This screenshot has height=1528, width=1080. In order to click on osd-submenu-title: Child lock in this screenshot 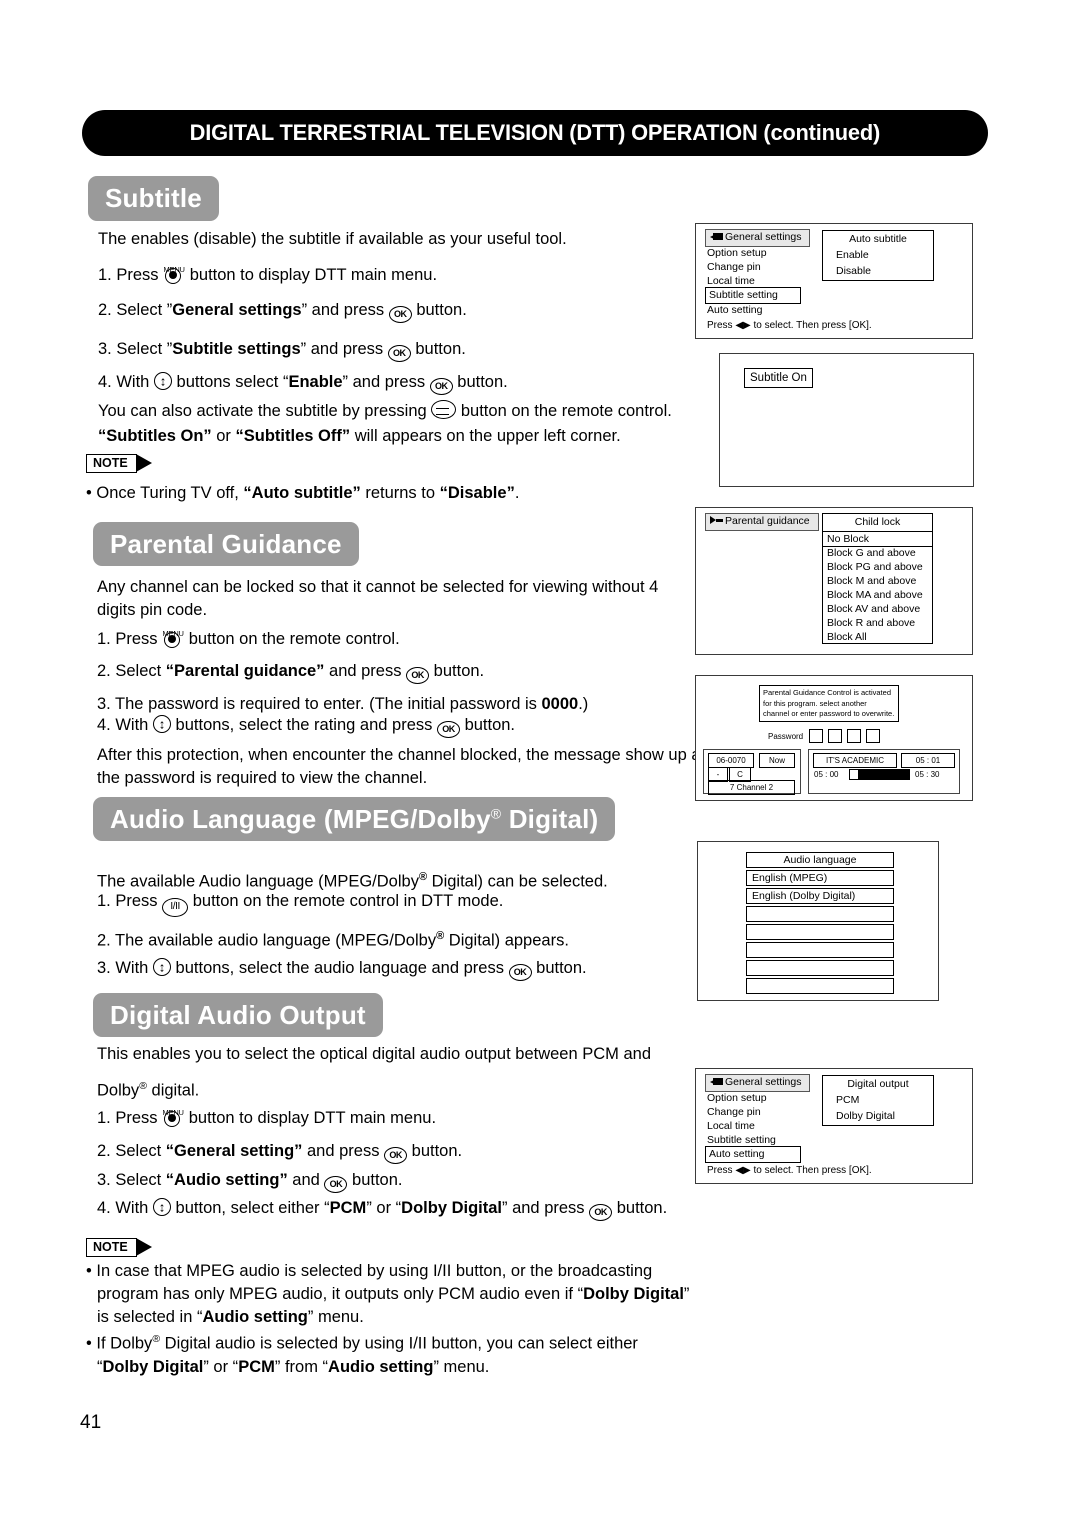, I will do `click(877, 522)`.